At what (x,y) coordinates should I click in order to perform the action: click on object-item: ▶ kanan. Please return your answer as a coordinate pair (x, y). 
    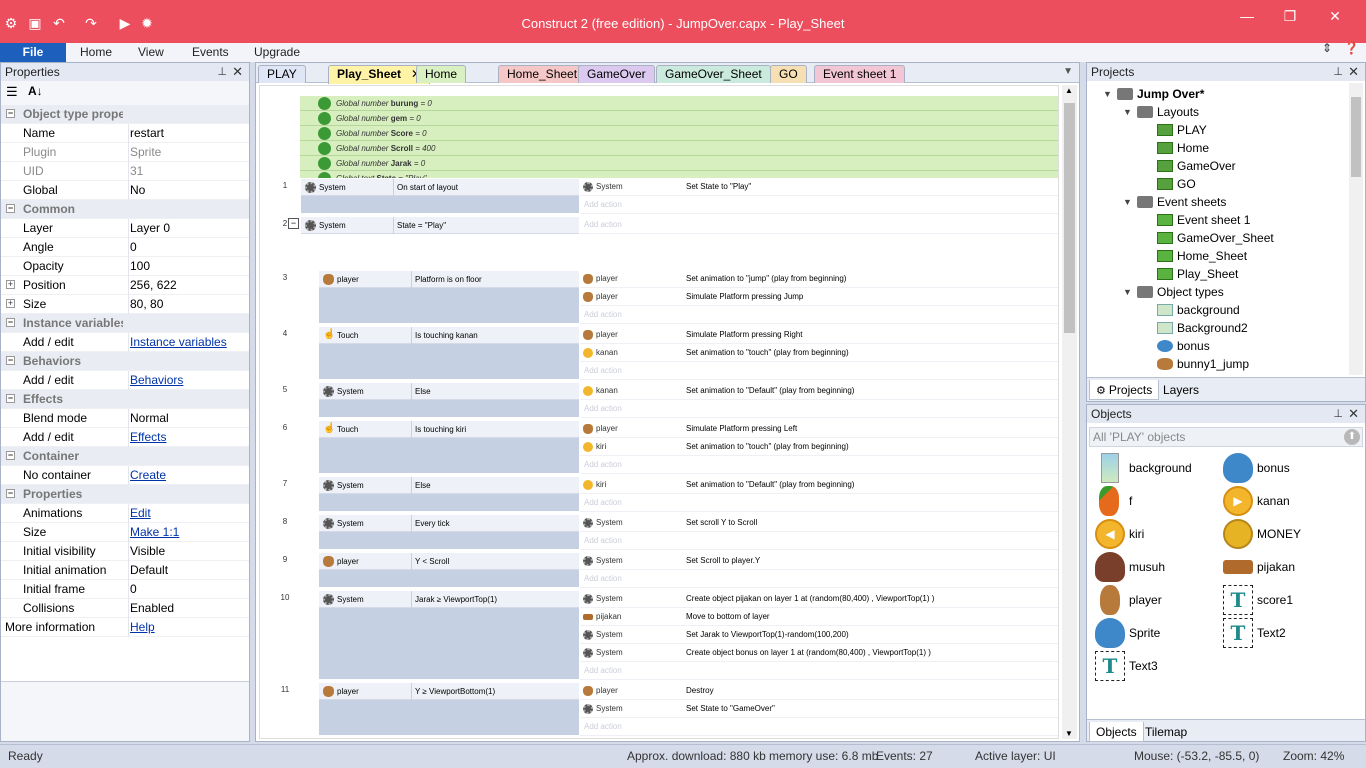
    Looking at the image, I should click on (1283, 501).